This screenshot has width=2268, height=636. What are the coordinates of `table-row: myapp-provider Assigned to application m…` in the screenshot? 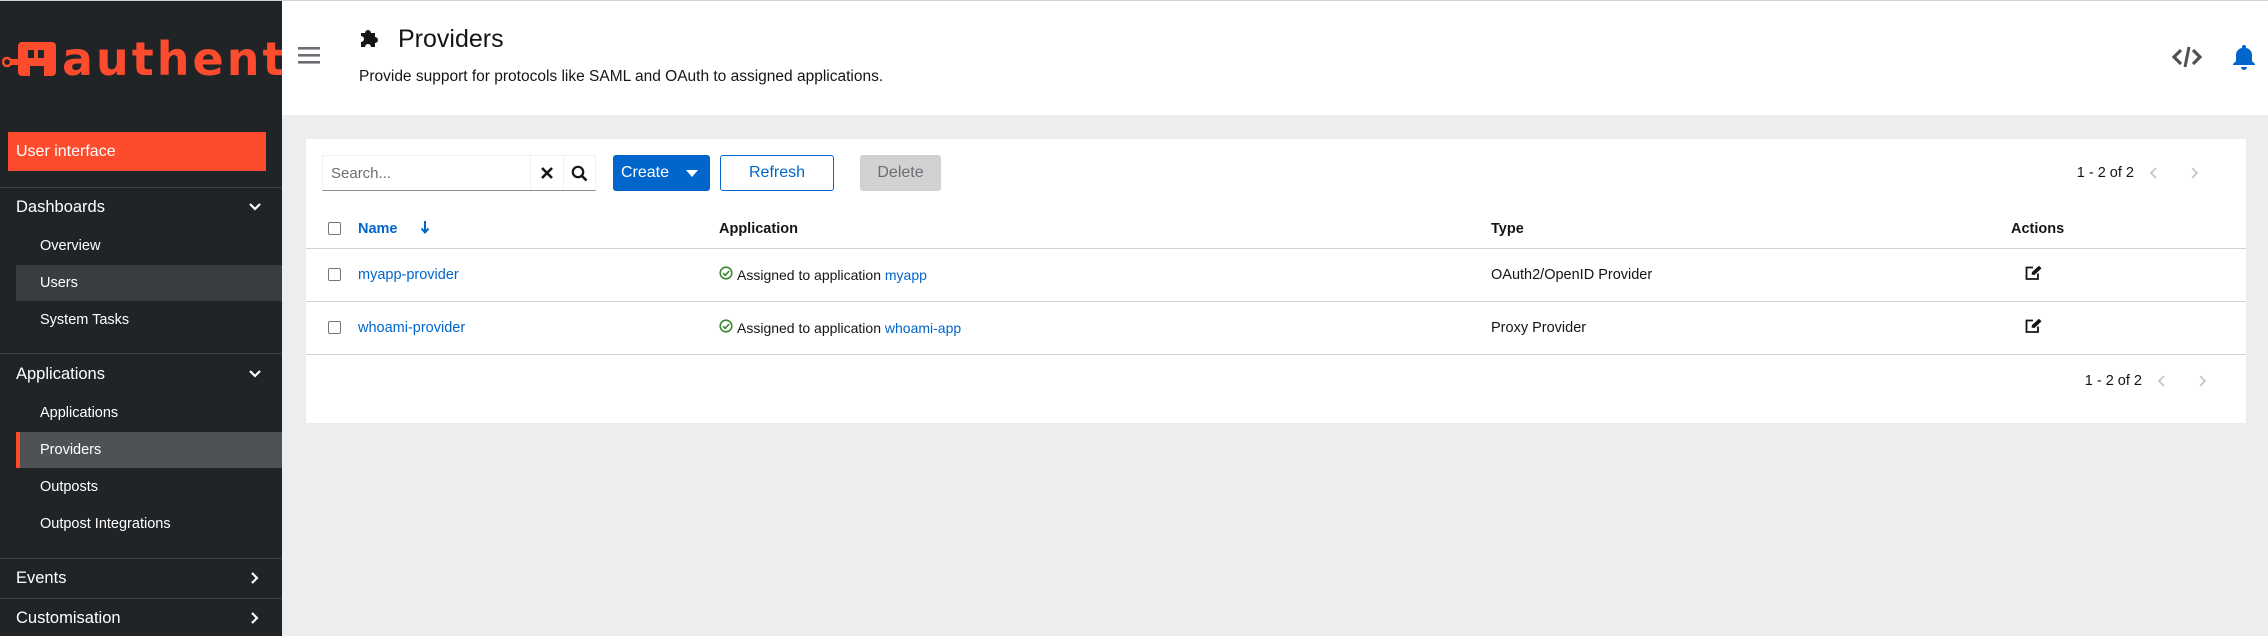 It's located at (1276, 275).